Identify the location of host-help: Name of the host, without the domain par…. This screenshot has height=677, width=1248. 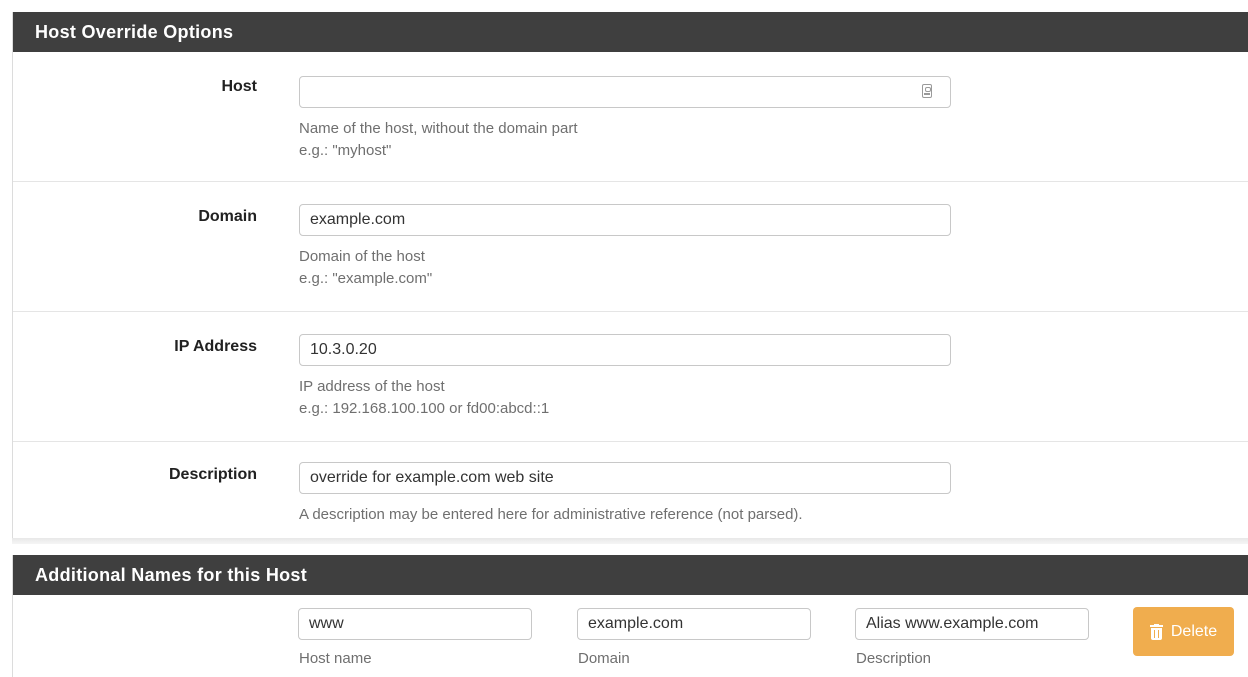
(438, 140).